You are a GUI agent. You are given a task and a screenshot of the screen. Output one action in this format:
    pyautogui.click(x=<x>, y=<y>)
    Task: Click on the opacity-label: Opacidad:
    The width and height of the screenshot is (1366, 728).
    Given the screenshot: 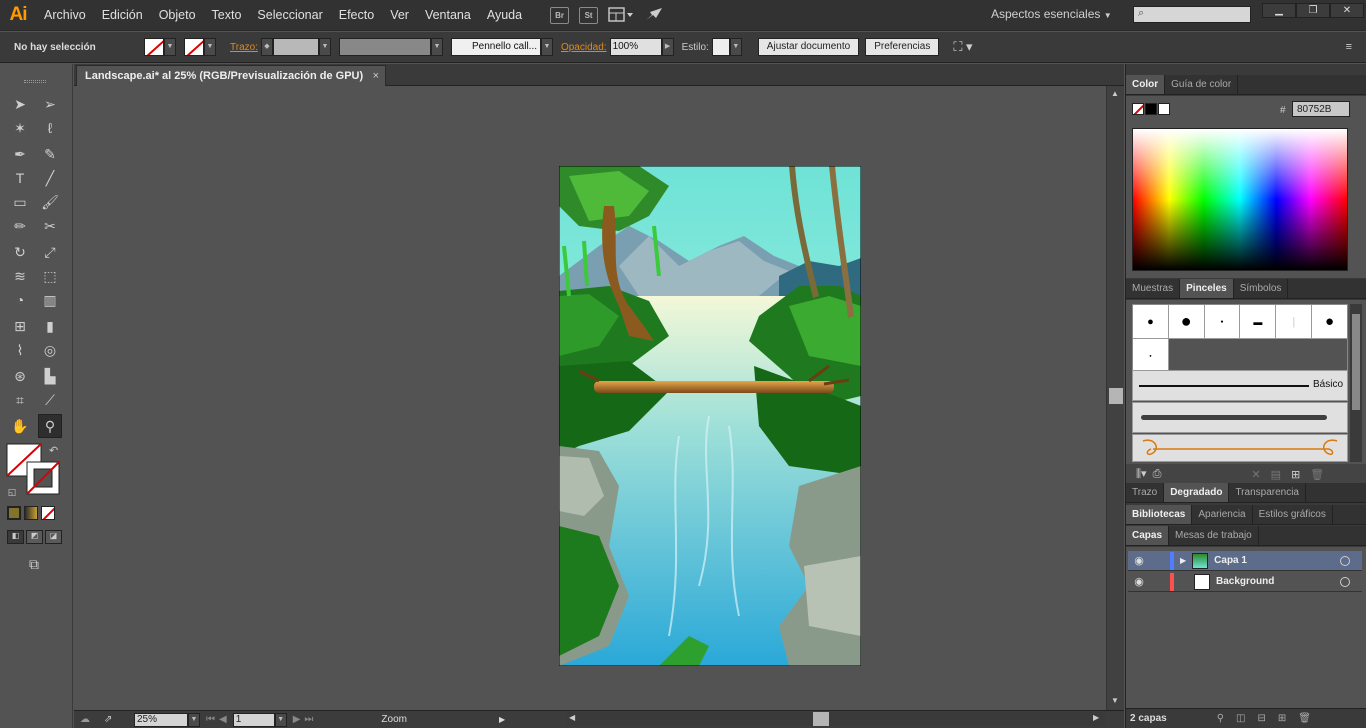 What is the action you would take?
    pyautogui.click(x=584, y=47)
    